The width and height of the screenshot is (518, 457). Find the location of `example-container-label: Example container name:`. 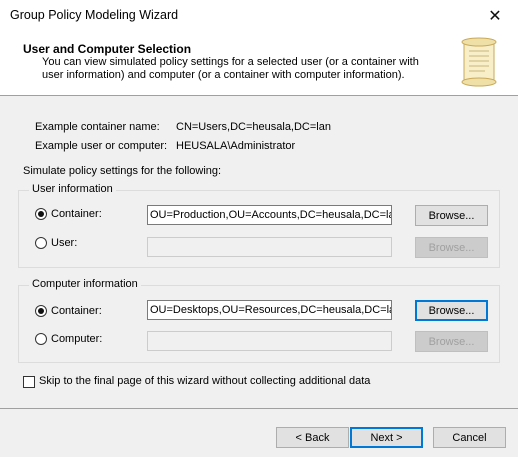

example-container-label: Example container name: is located at coordinates (97, 127).